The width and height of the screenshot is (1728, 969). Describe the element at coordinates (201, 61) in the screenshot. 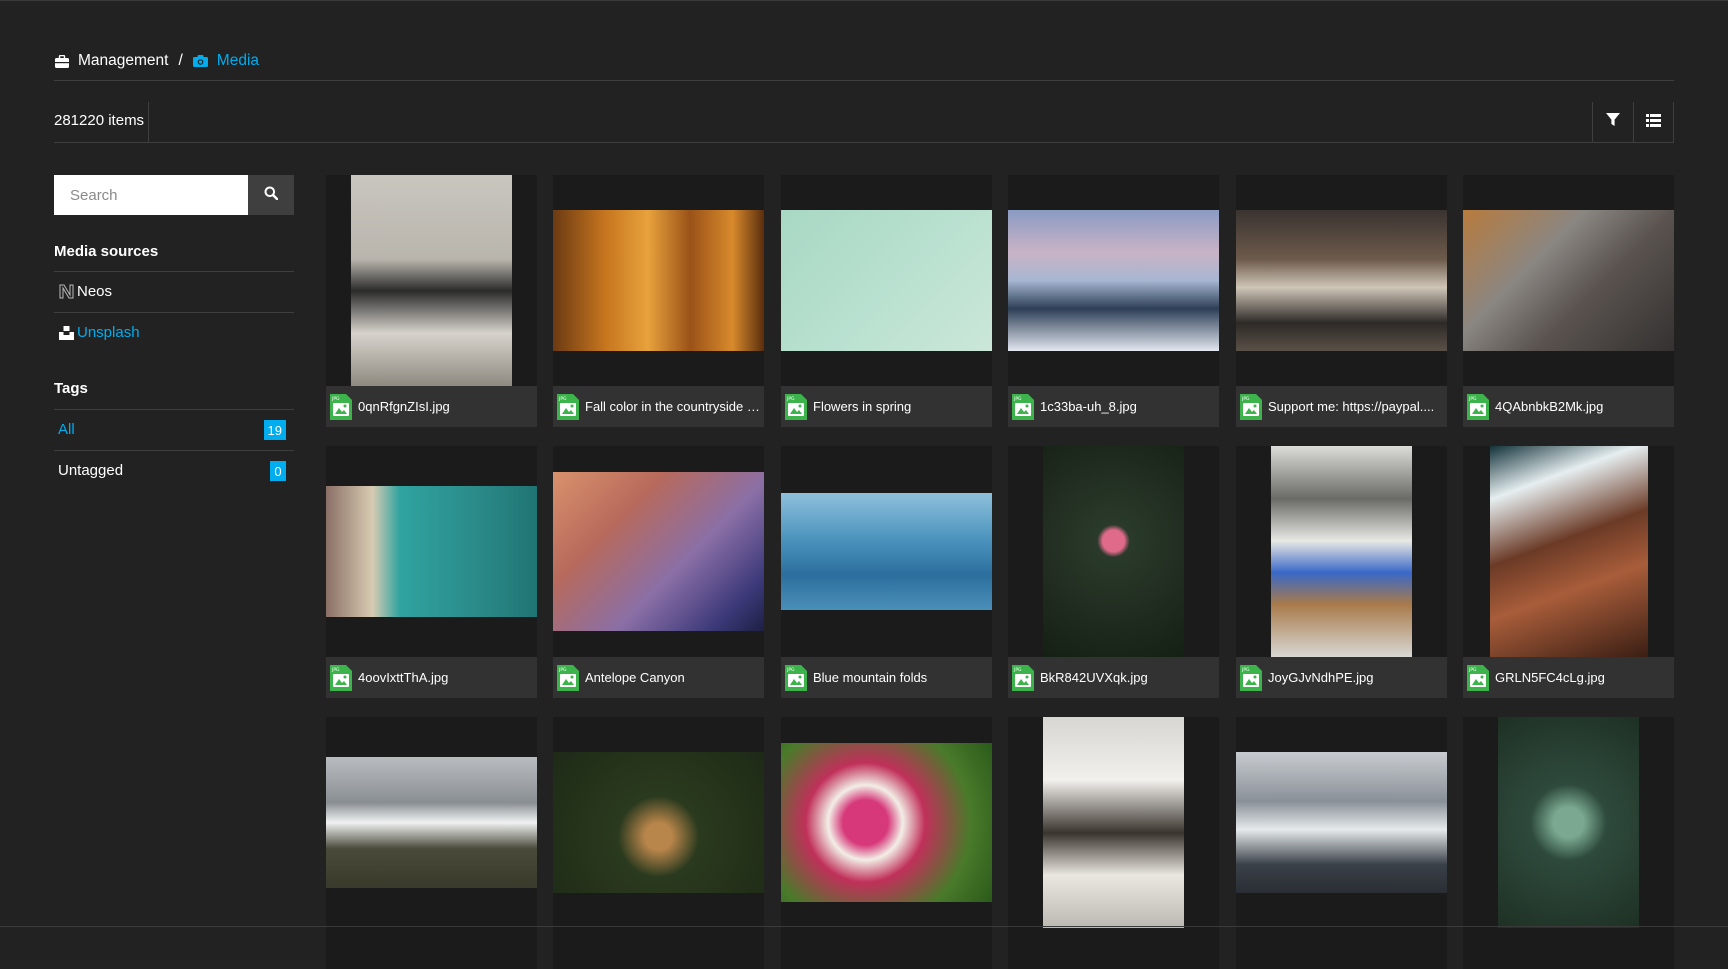

I see `camera-icon` at that location.